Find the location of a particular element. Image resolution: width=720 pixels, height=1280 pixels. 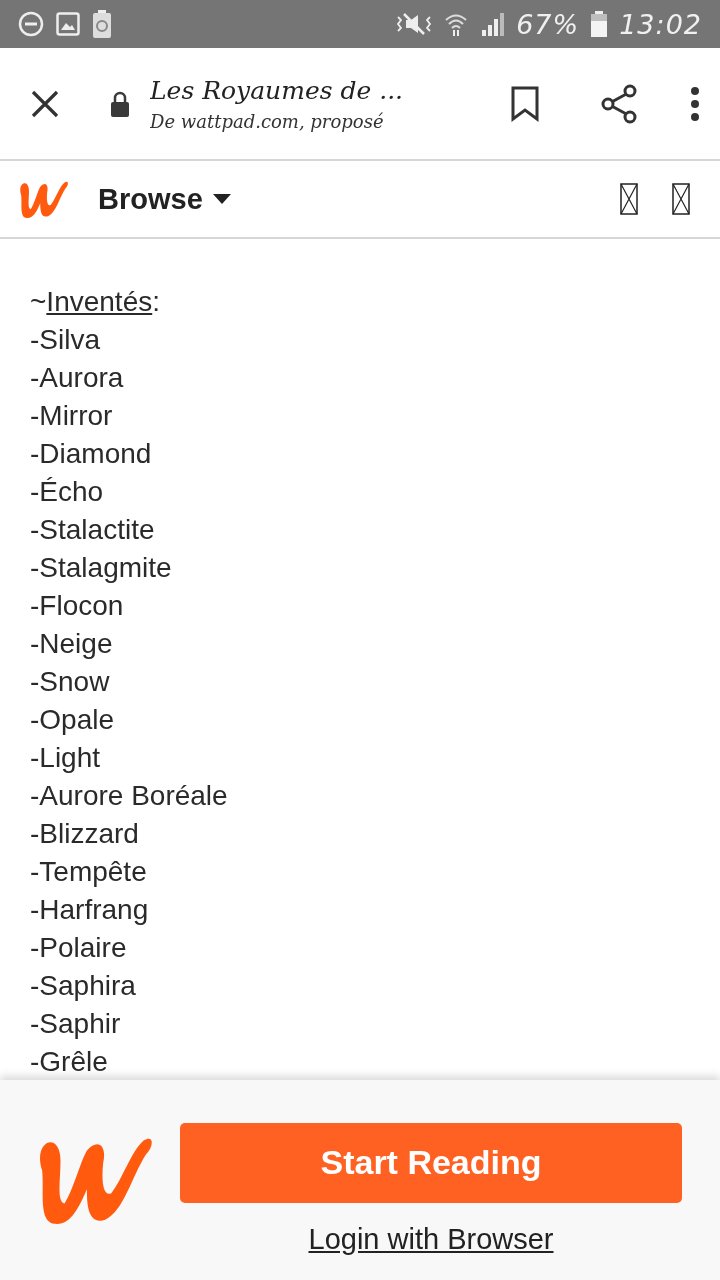

list-item: -Saphira is located at coordinates (83, 986).